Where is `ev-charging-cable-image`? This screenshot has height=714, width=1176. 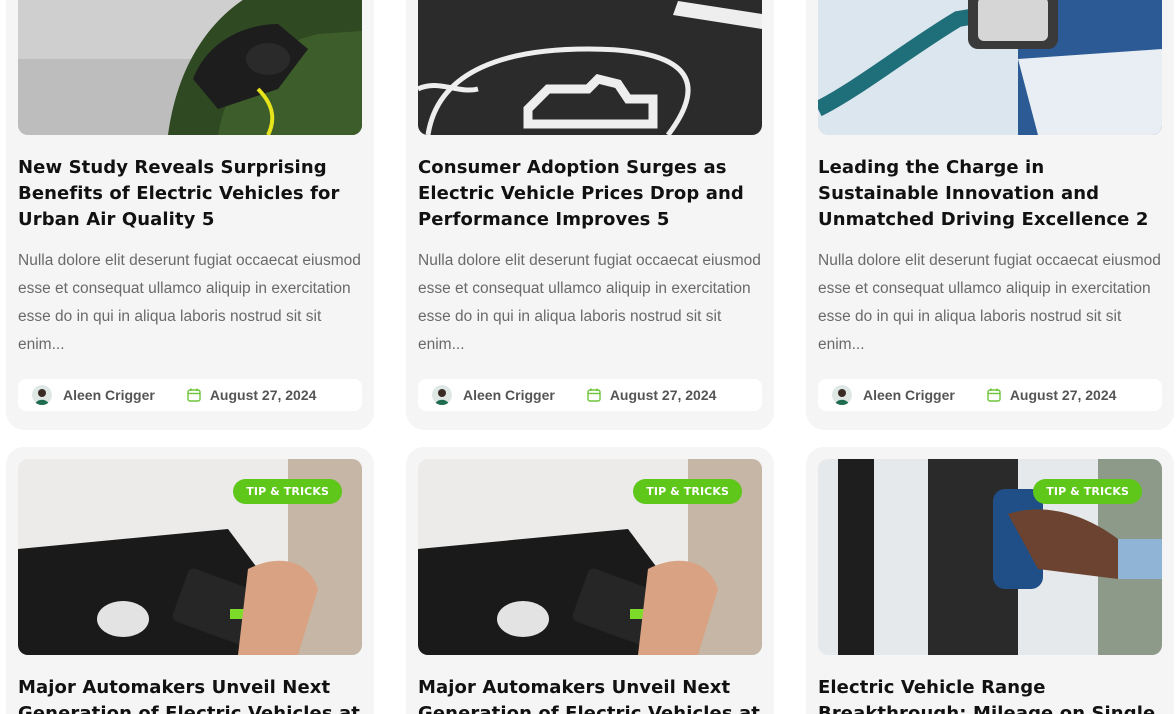 ev-charging-cable-image is located at coordinates (990, 67).